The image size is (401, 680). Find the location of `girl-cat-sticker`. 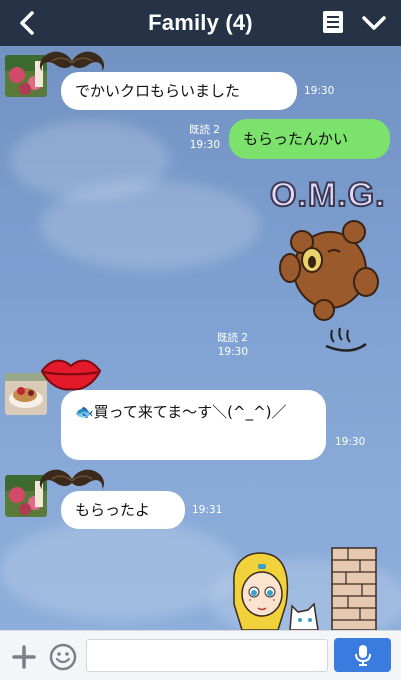

girl-cat-sticker is located at coordinates (308, 587).